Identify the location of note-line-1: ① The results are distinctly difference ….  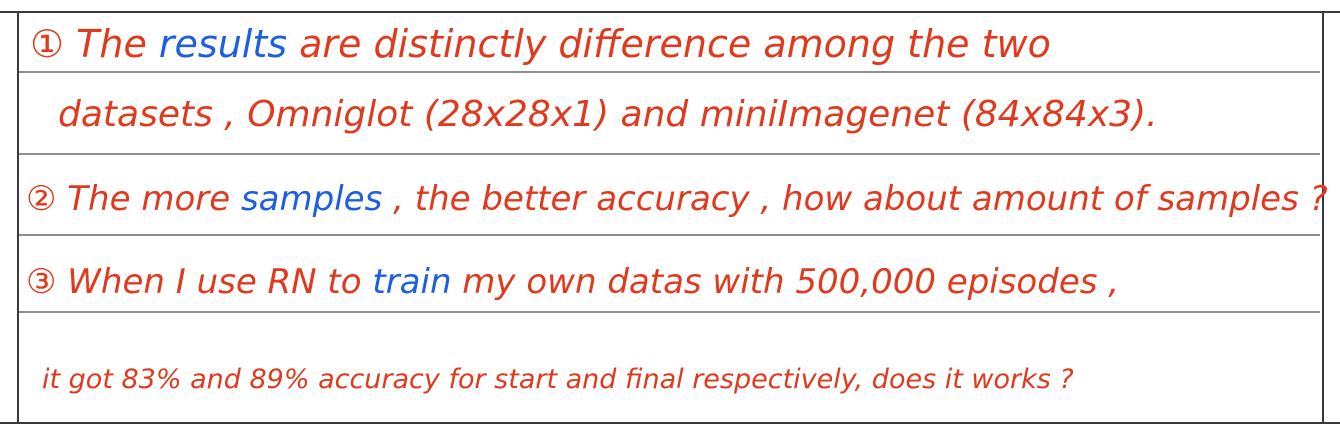
(670, 43).